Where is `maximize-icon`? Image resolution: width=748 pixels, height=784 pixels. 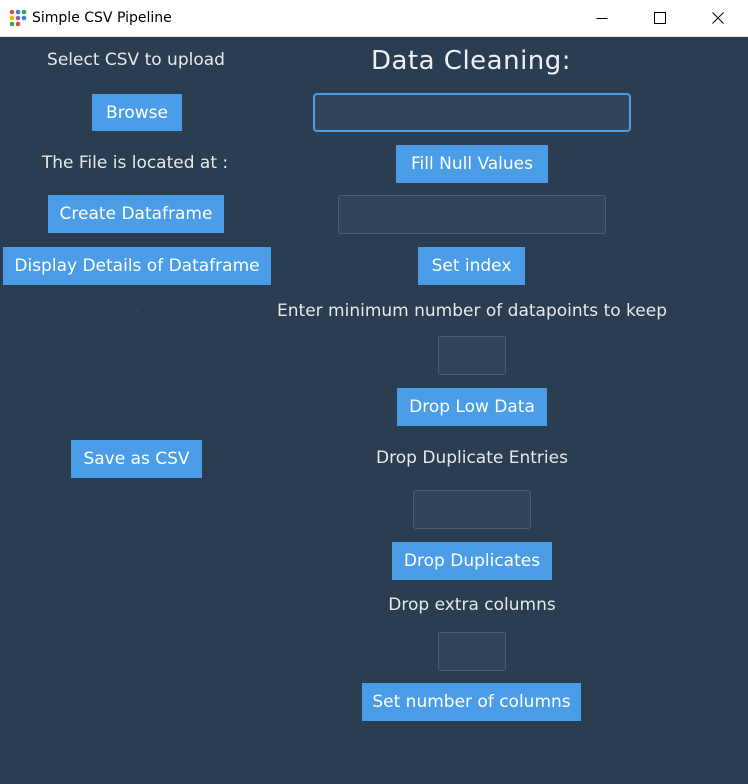 maximize-icon is located at coordinates (659, 18).